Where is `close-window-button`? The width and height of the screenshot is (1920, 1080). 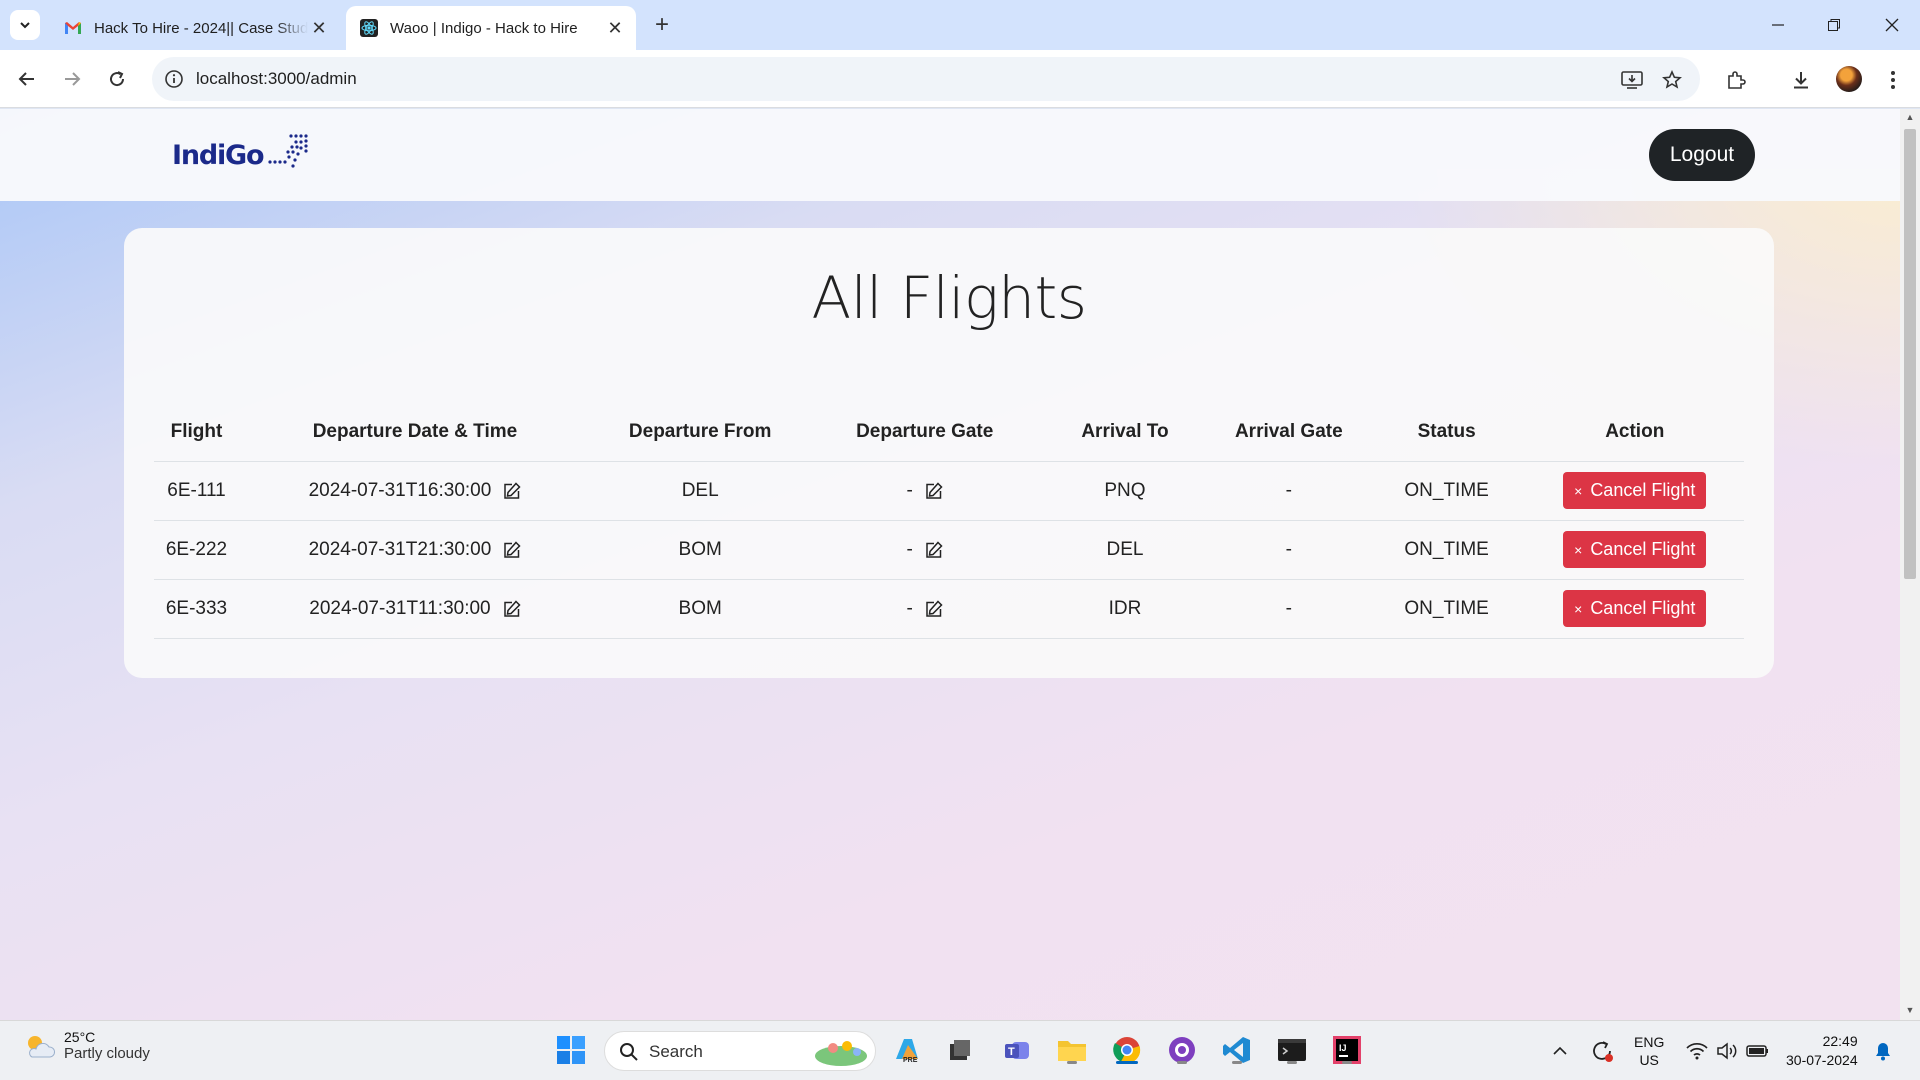
close-window-button is located at coordinates (1892, 25).